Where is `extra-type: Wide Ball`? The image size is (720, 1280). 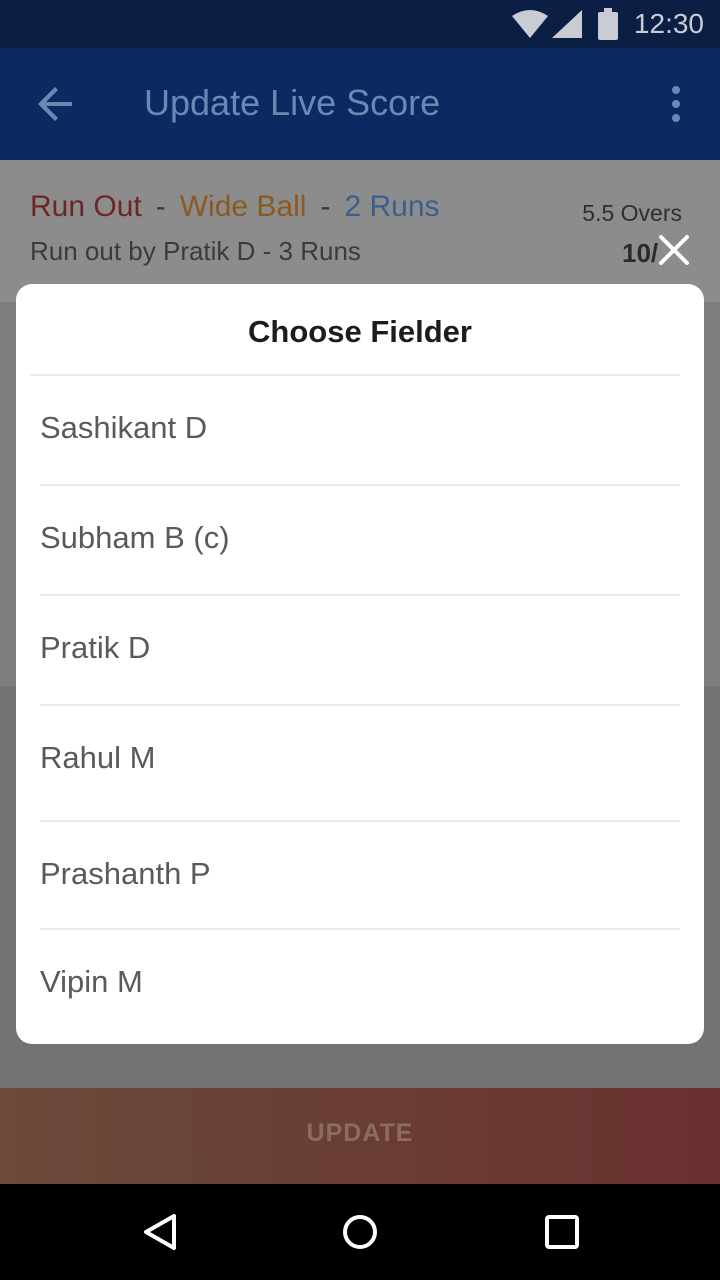
extra-type: Wide Ball is located at coordinates (243, 206).